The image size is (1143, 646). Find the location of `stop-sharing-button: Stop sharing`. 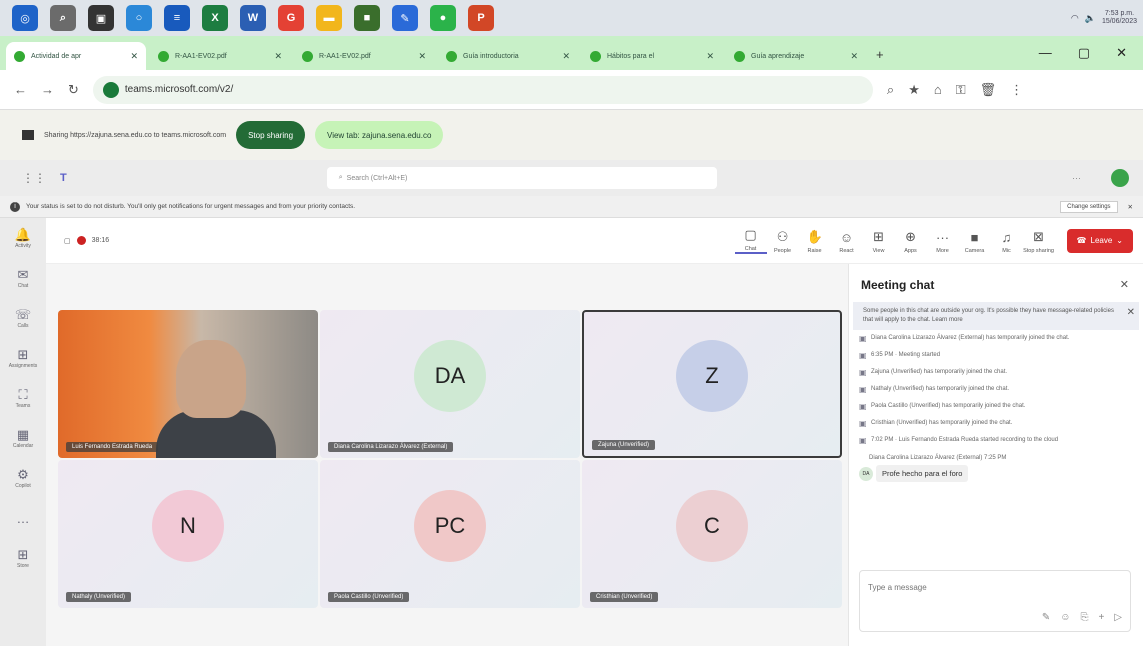

stop-sharing-button: Stop sharing is located at coordinates (271, 135).